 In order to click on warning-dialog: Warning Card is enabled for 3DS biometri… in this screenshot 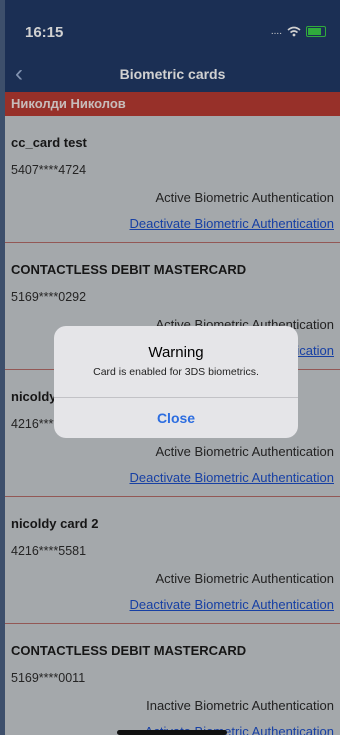, I will do `click(176, 382)`.